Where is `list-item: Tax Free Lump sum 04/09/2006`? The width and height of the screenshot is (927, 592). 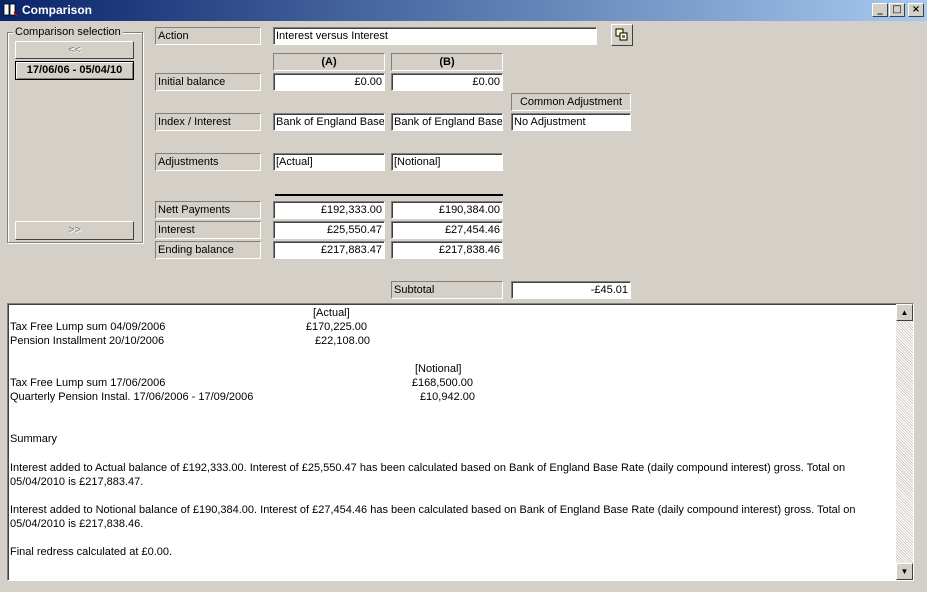 list-item: Tax Free Lump sum 04/09/2006 is located at coordinates (88, 327).